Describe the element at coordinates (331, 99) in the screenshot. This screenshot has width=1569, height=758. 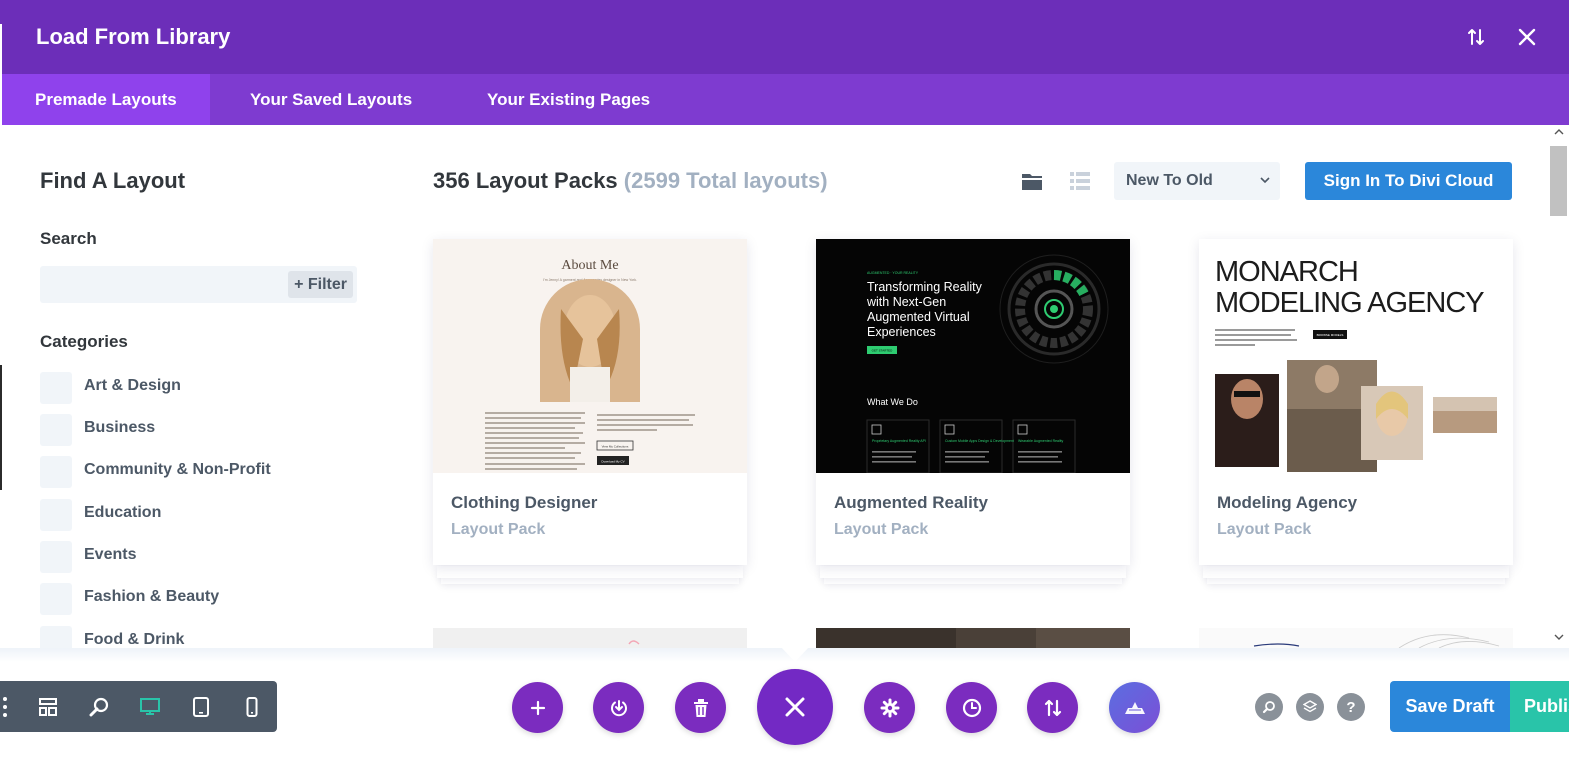
I see `tab-saved-layouts: Your Saved Layouts` at that location.